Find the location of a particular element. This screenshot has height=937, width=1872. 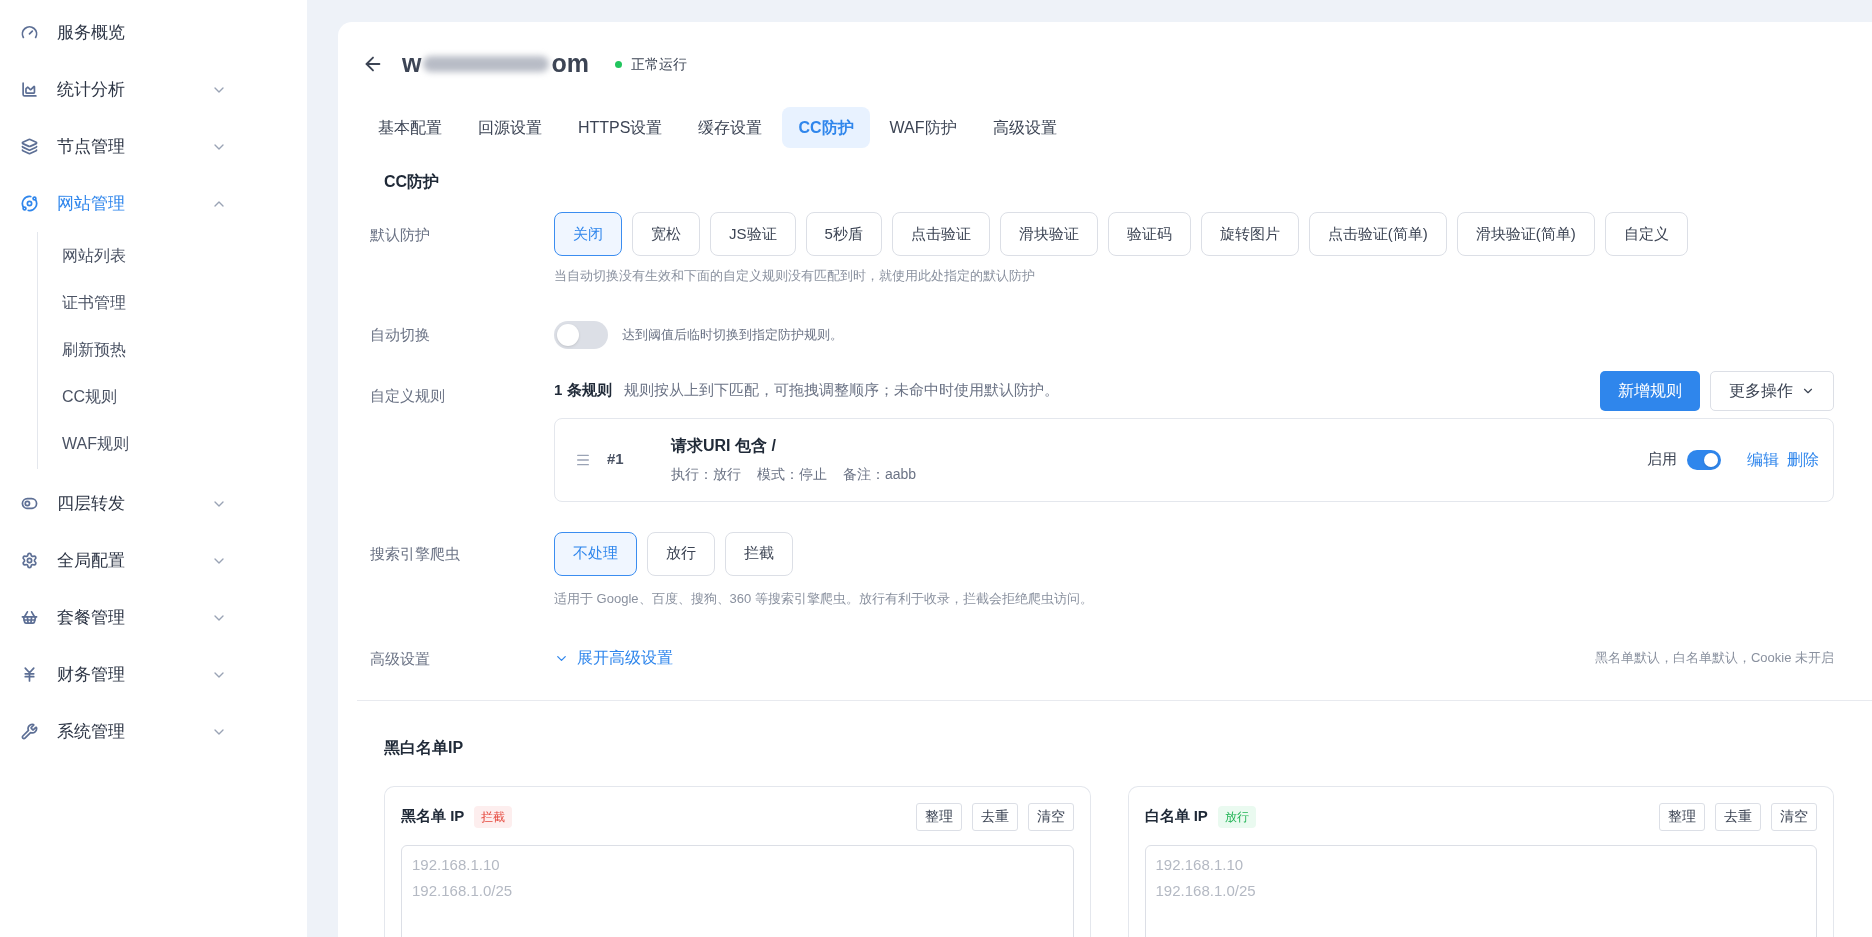

rule-detail: 执行：放行 is located at coordinates (706, 474).